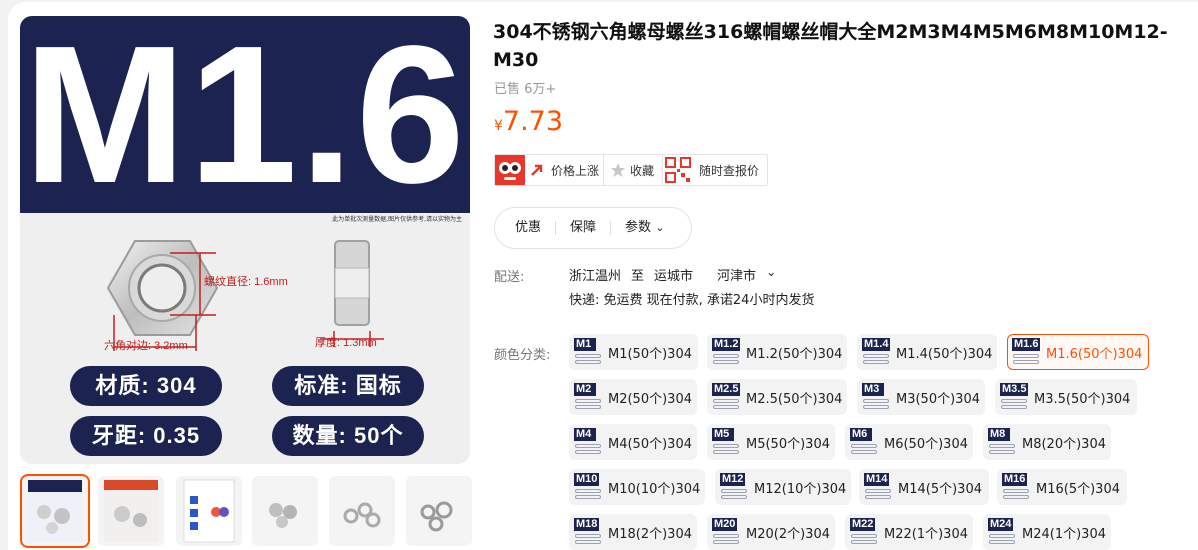  I want to click on location-chevron-down-icon: ⌄, so click(771, 274).